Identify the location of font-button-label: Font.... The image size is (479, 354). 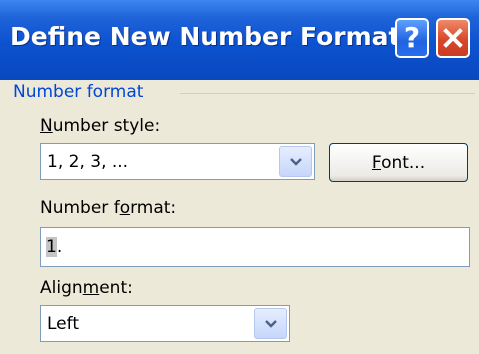
(398, 162).